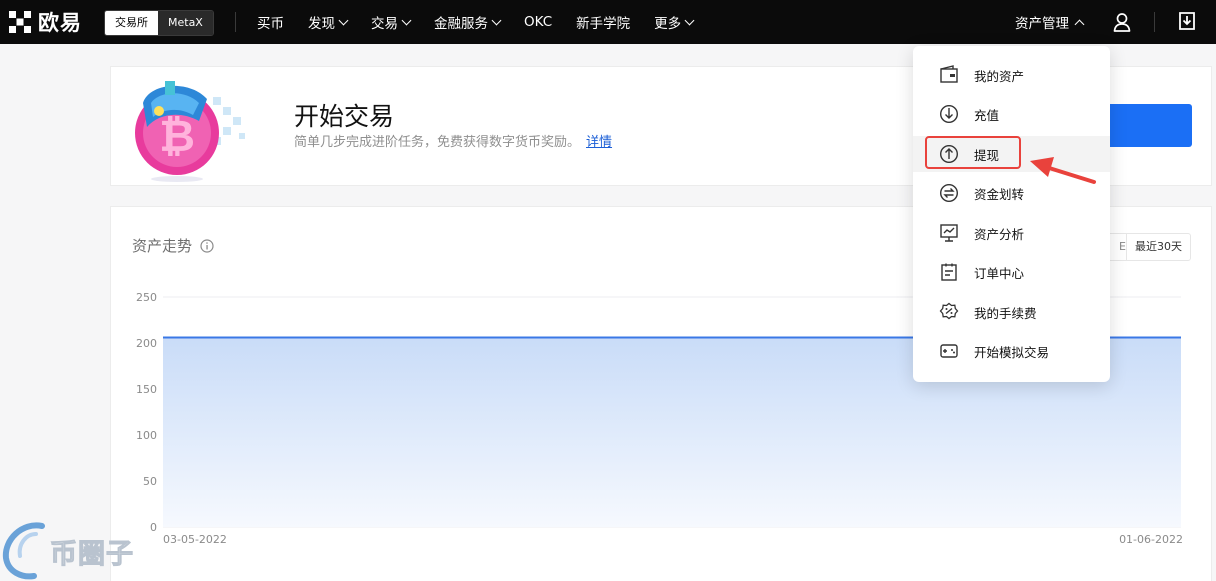 Image resolution: width=1216 pixels, height=581 pixels. I want to click on transfer-icon, so click(949, 193).